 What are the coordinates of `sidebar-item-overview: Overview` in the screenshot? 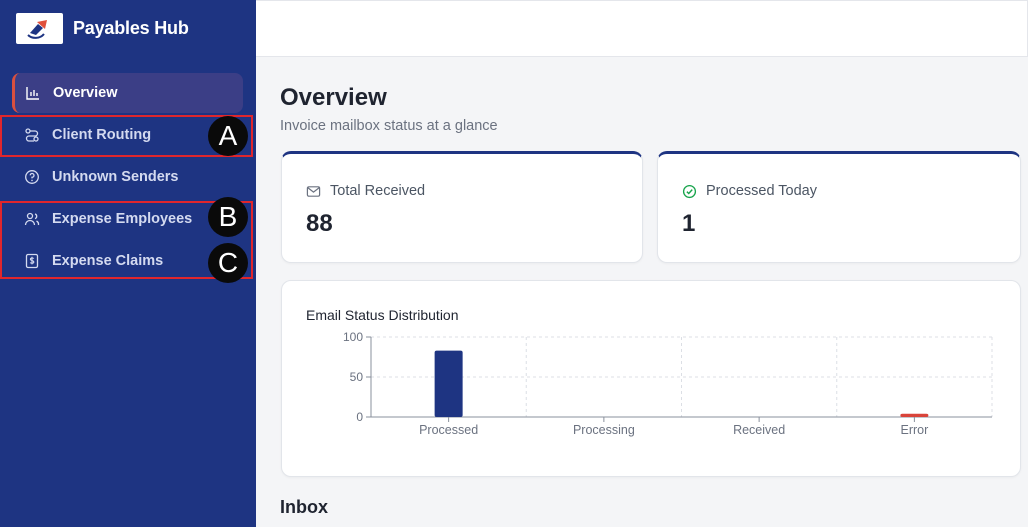 It's located at (127, 93).